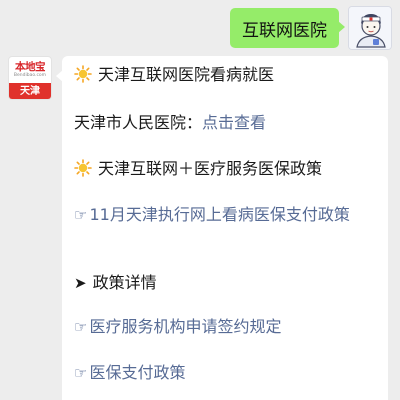  I want to click on hospital-label: 天津市人民医院：, so click(138, 122).